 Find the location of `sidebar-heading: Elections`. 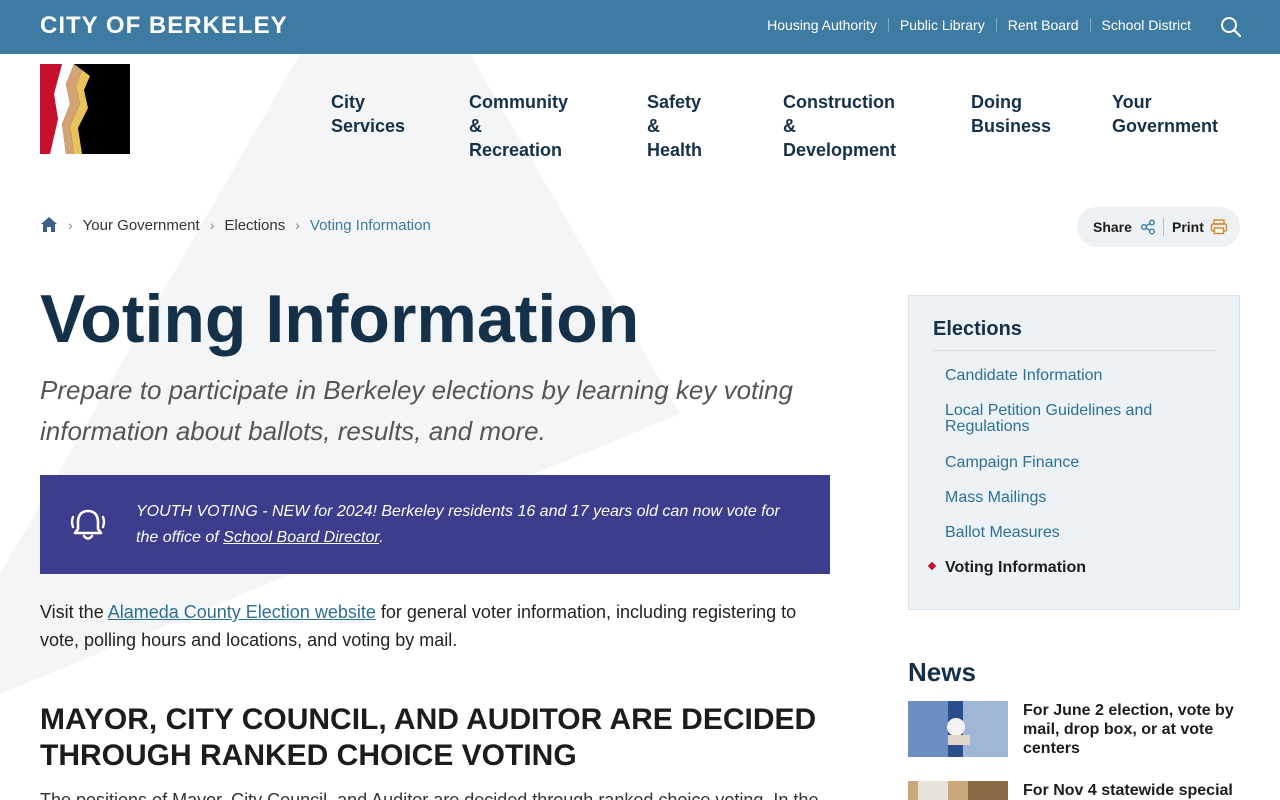

sidebar-heading: Elections is located at coordinates (977, 329).